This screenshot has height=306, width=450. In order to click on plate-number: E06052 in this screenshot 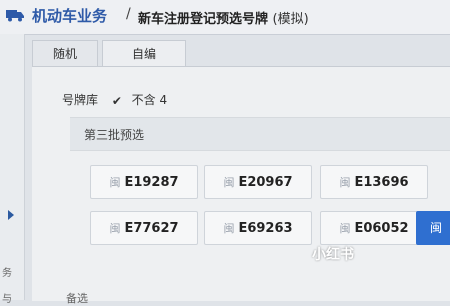, I will do `click(381, 228)`.